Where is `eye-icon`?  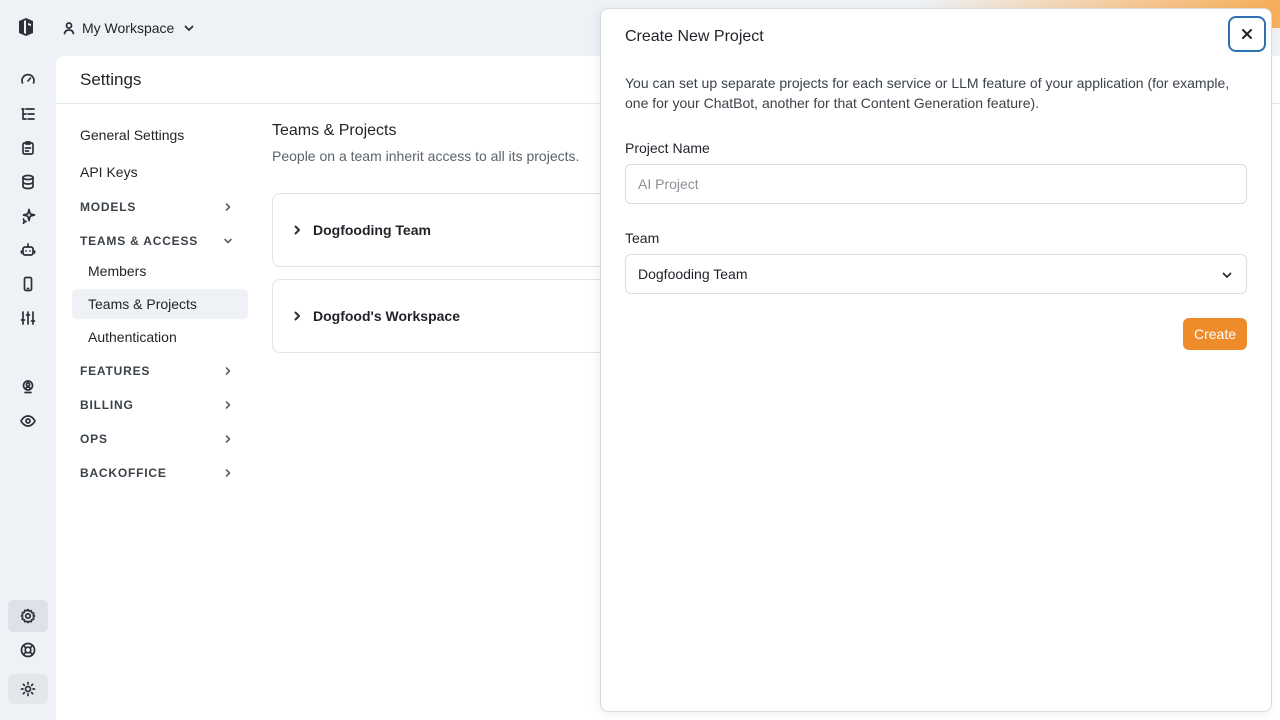
eye-icon is located at coordinates (28, 421).